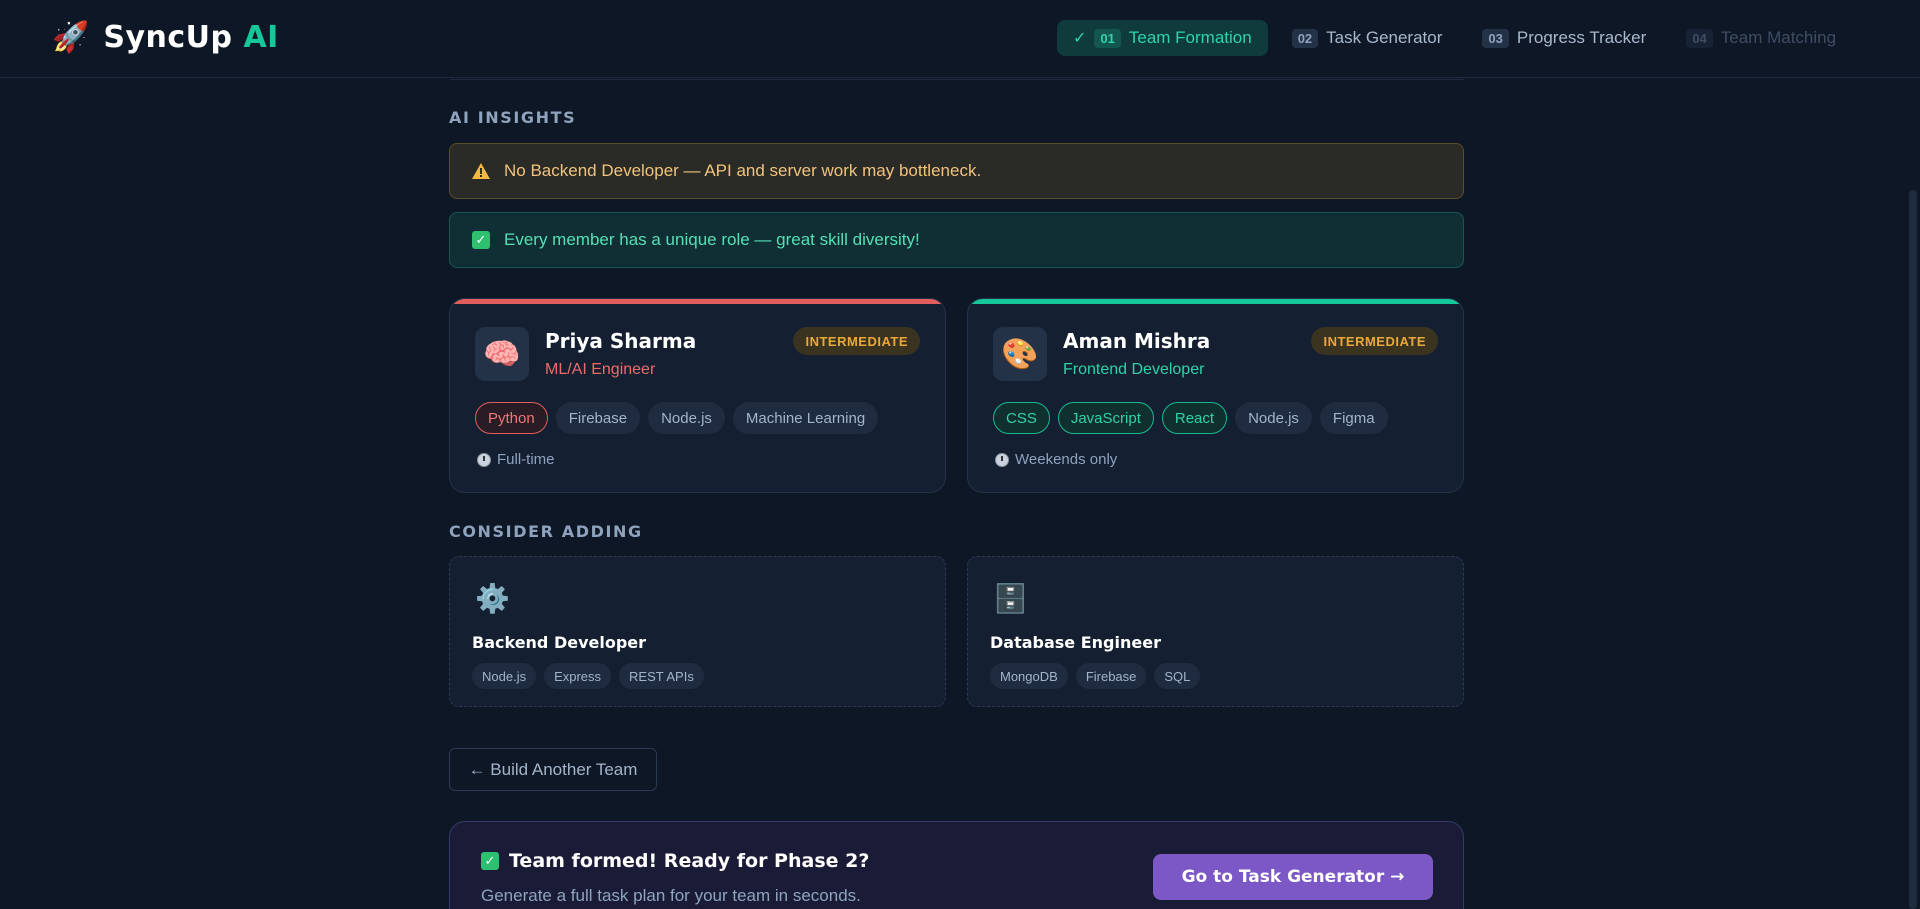 The width and height of the screenshot is (1920, 909). I want to click on step-number: 03, so click(1495, 38).